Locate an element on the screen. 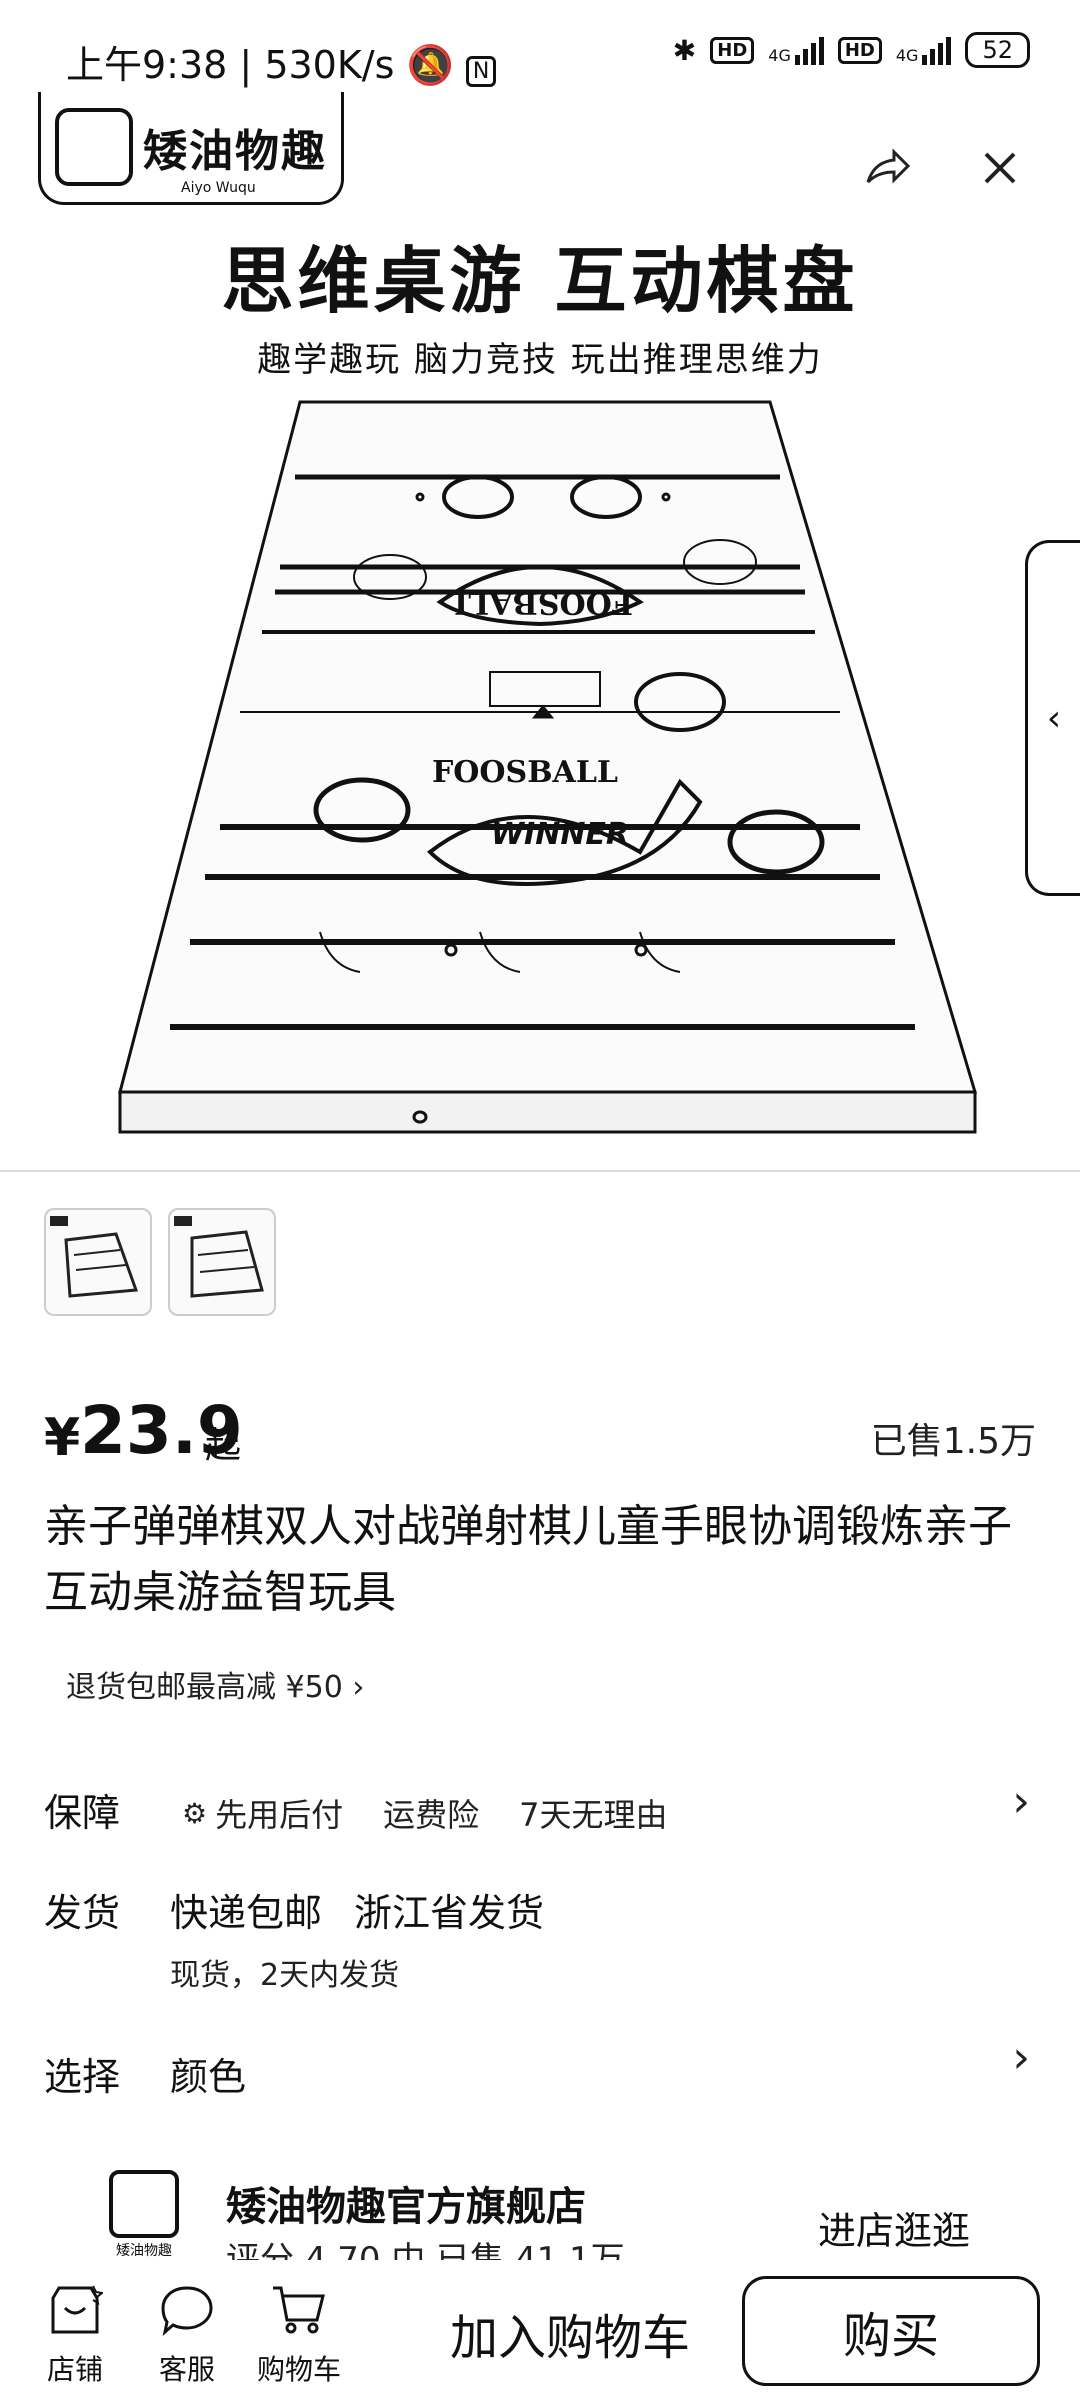  status-time: 上午9:38 | 530K/s 🔕 N is located at coordinates (281, 61).